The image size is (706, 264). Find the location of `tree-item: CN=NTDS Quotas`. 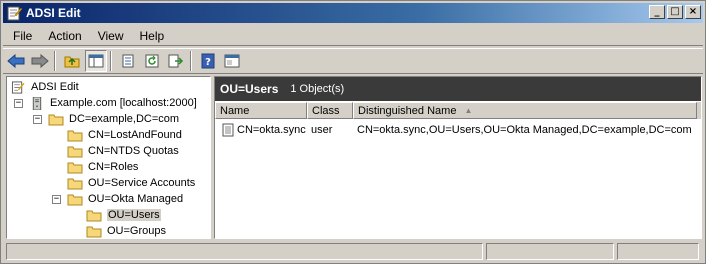

tree-item: CN=NTDS Quotas is located at coordinates (123, 151).